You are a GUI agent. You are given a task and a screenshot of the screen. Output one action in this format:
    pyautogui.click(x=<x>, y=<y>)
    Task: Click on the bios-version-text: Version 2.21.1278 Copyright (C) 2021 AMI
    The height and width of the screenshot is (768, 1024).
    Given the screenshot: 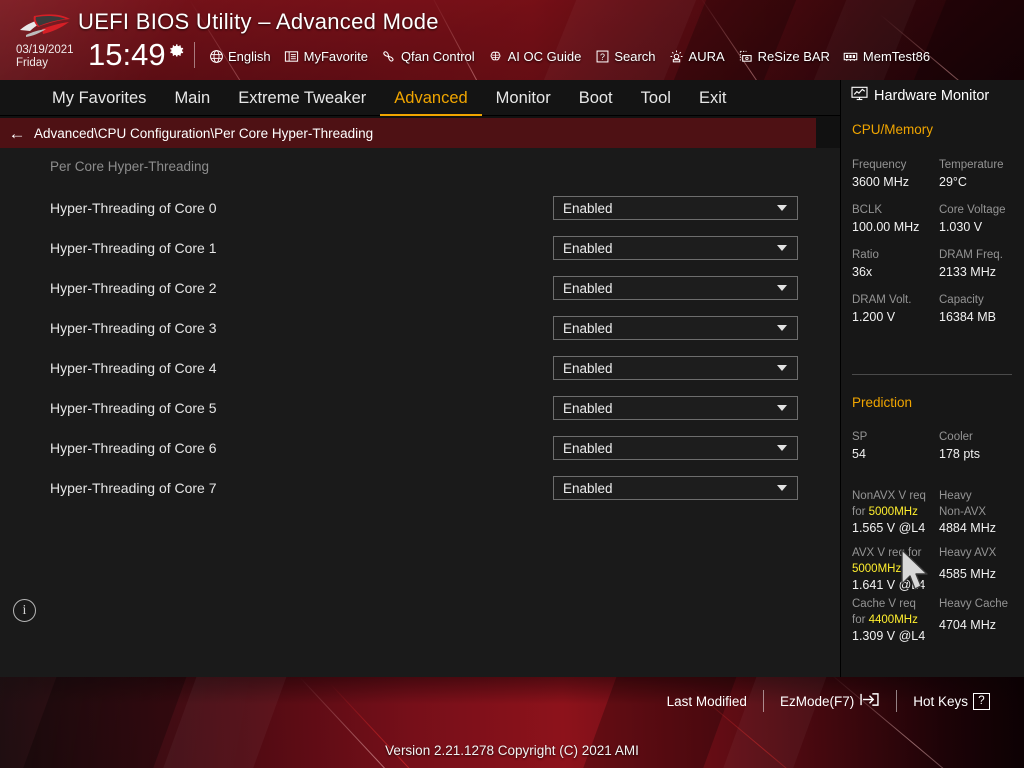 What is the action you would take?
    pyautogui.click(x=512, y=750)
    